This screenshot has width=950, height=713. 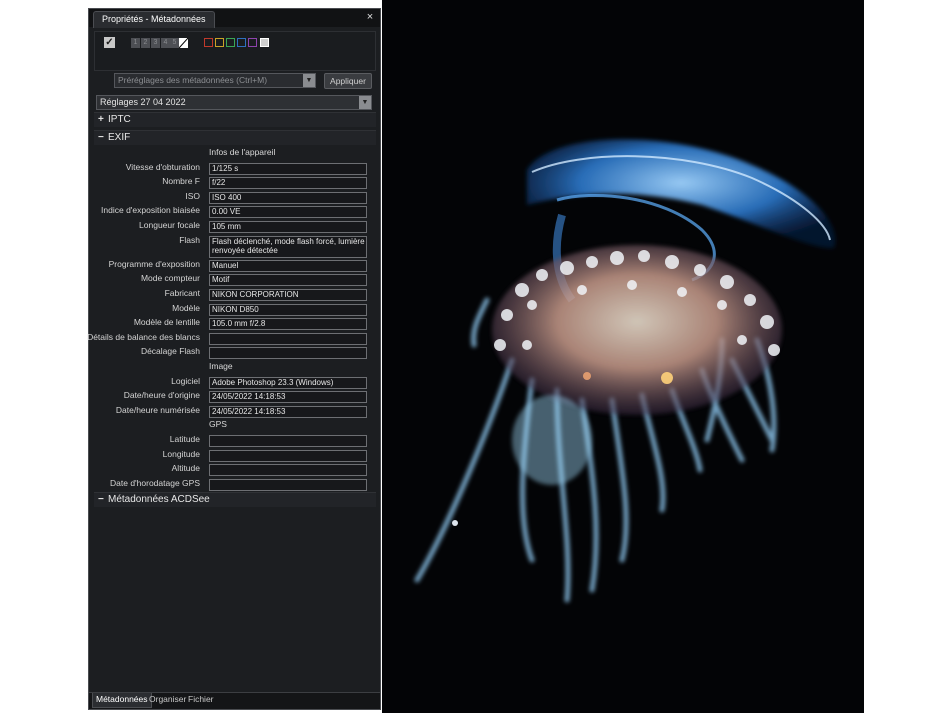 What do you see at coordinates (218, 424) in the screenshot?
I see `gps-header: GPS` at bounding box center [218, 424].